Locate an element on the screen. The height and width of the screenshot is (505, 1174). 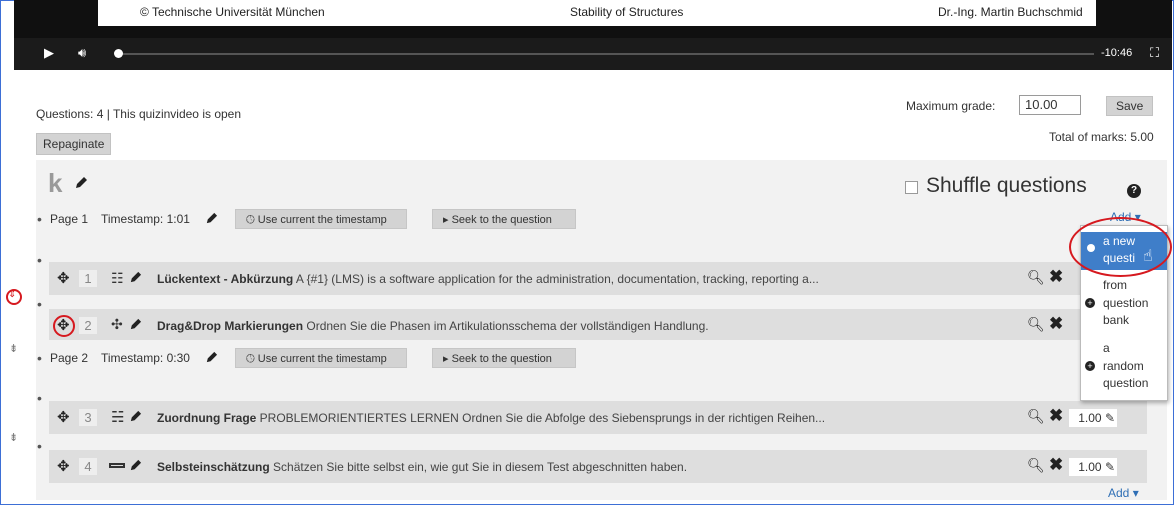
save-button: Save is located at coordinates (1130, 106).